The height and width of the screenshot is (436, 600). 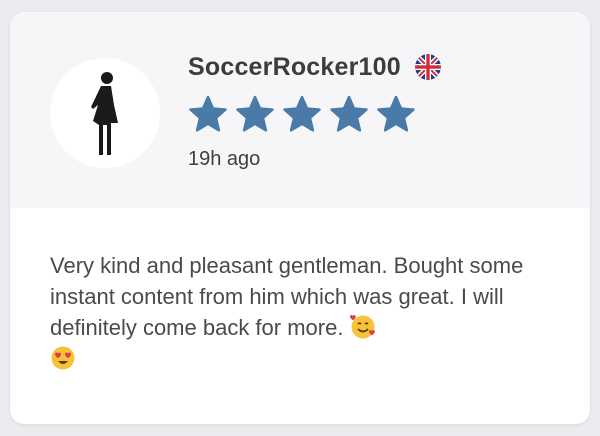 I want to click on avatar, so click(x=105, y=113).